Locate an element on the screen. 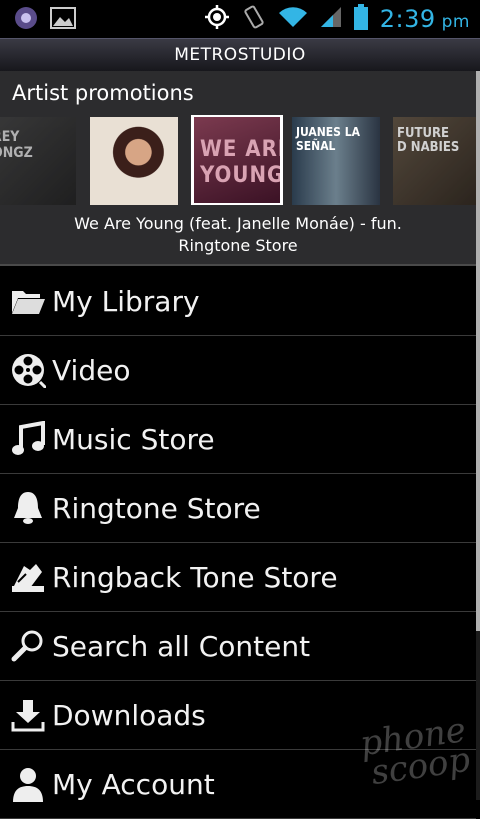 This screenshot has height=819, width=480. menu-item-music-store: Music Store is located at coordinates (238, 439).